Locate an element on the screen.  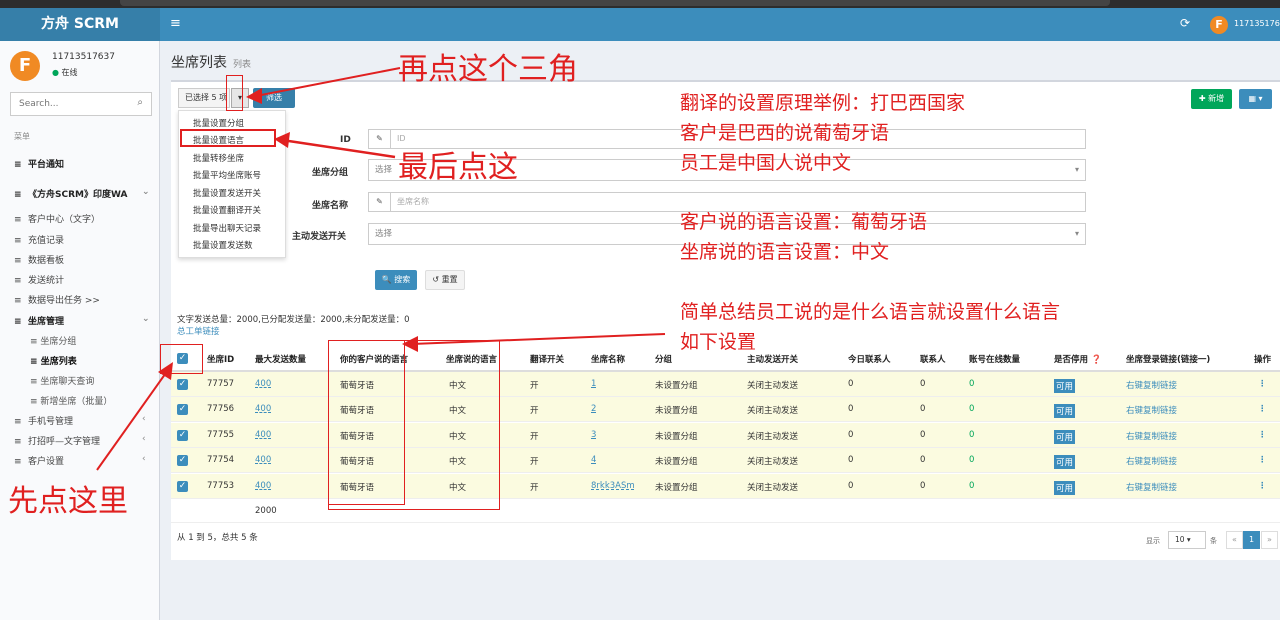
menu-item-avg-accounts: 批量平均坐席账号 is located at coordinates (227, 175).